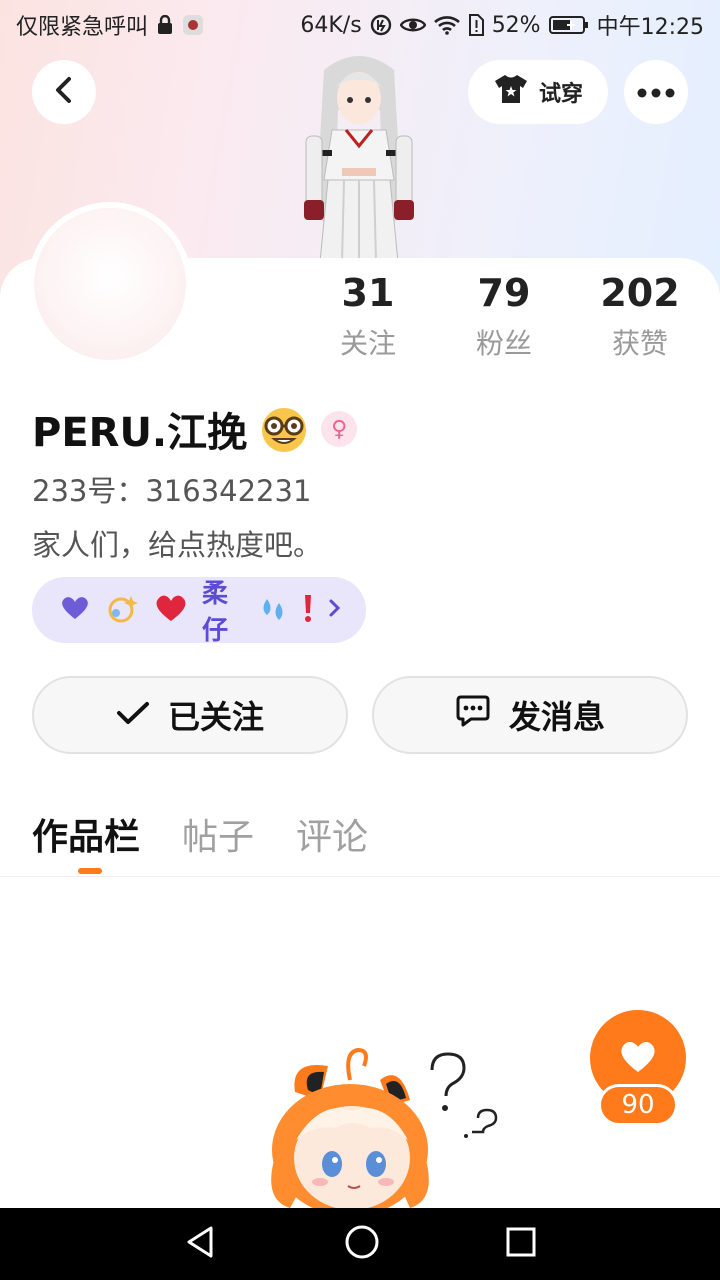 The image size is (720, 1280). I want to click on empty-state-mascot-illustration, so click(375, 1128).